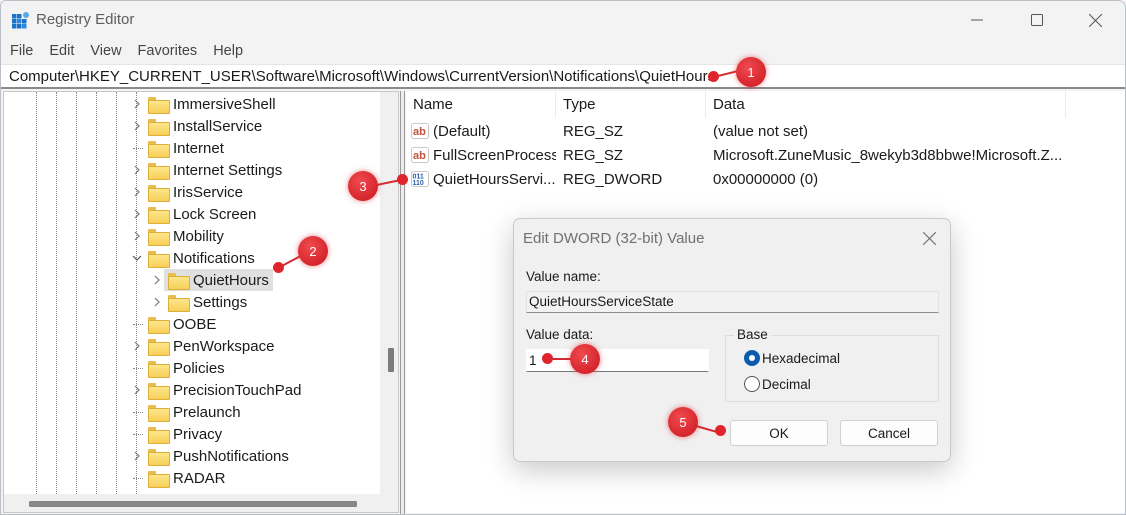 Image resolution: width=1126 pixels, height=515 pixels. What do you see at coordinates (402, 302) in the screenshot?
I see `pane-splitter` at bounding box center [402, 302].